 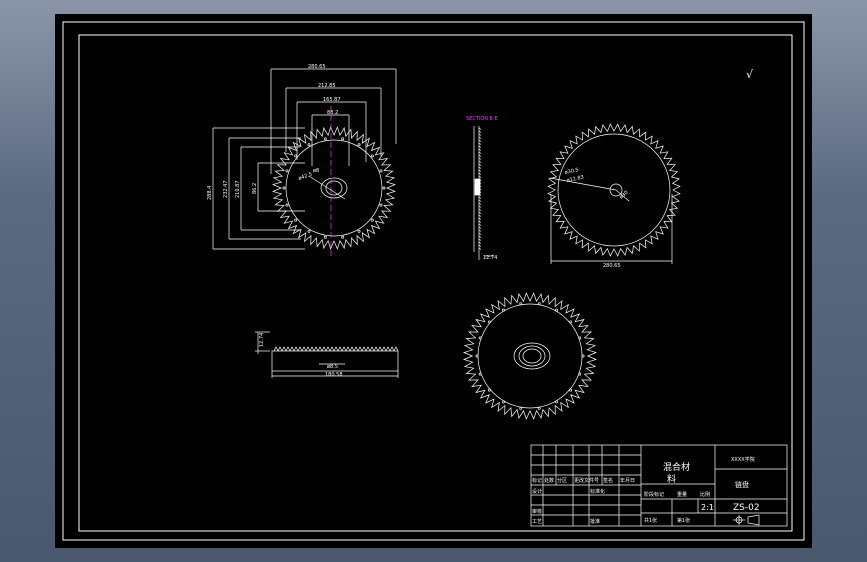 I want to click on tb-material-line2: 料, so click(x=671, y=479).